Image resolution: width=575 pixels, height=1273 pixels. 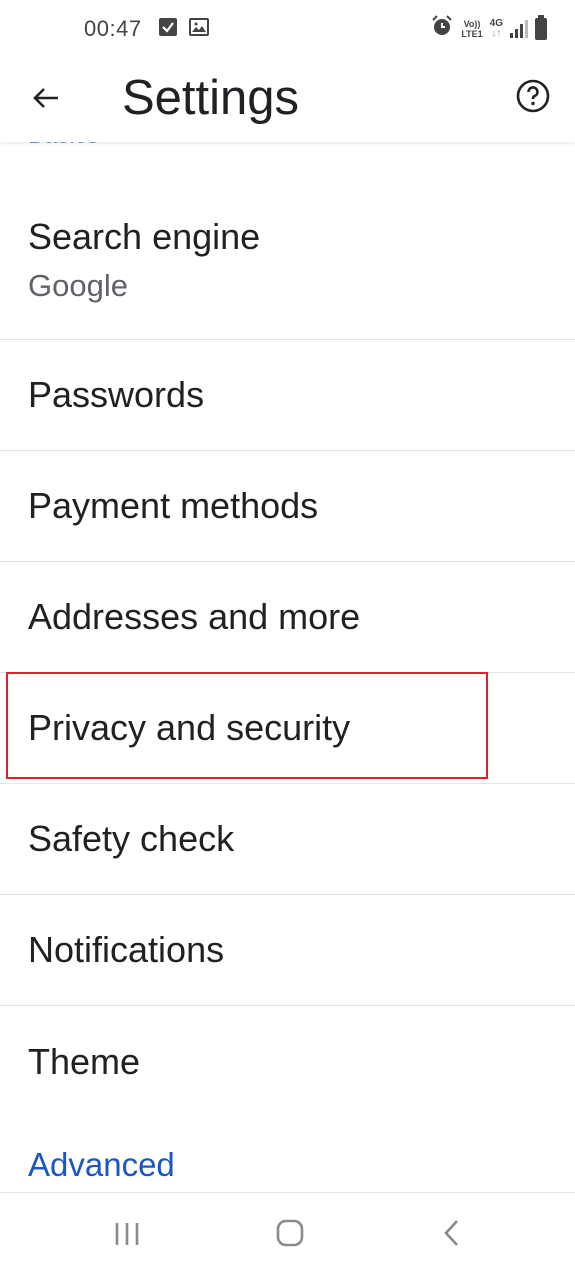 I want to click on setting-title: Safety check, so click(x=131, y=838).